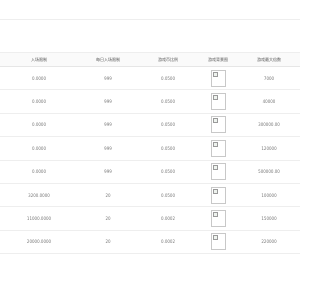 Image resolution: width=320 pixels, height=300 pixels. I want to click on top-filter-bar, so click(150, 11).